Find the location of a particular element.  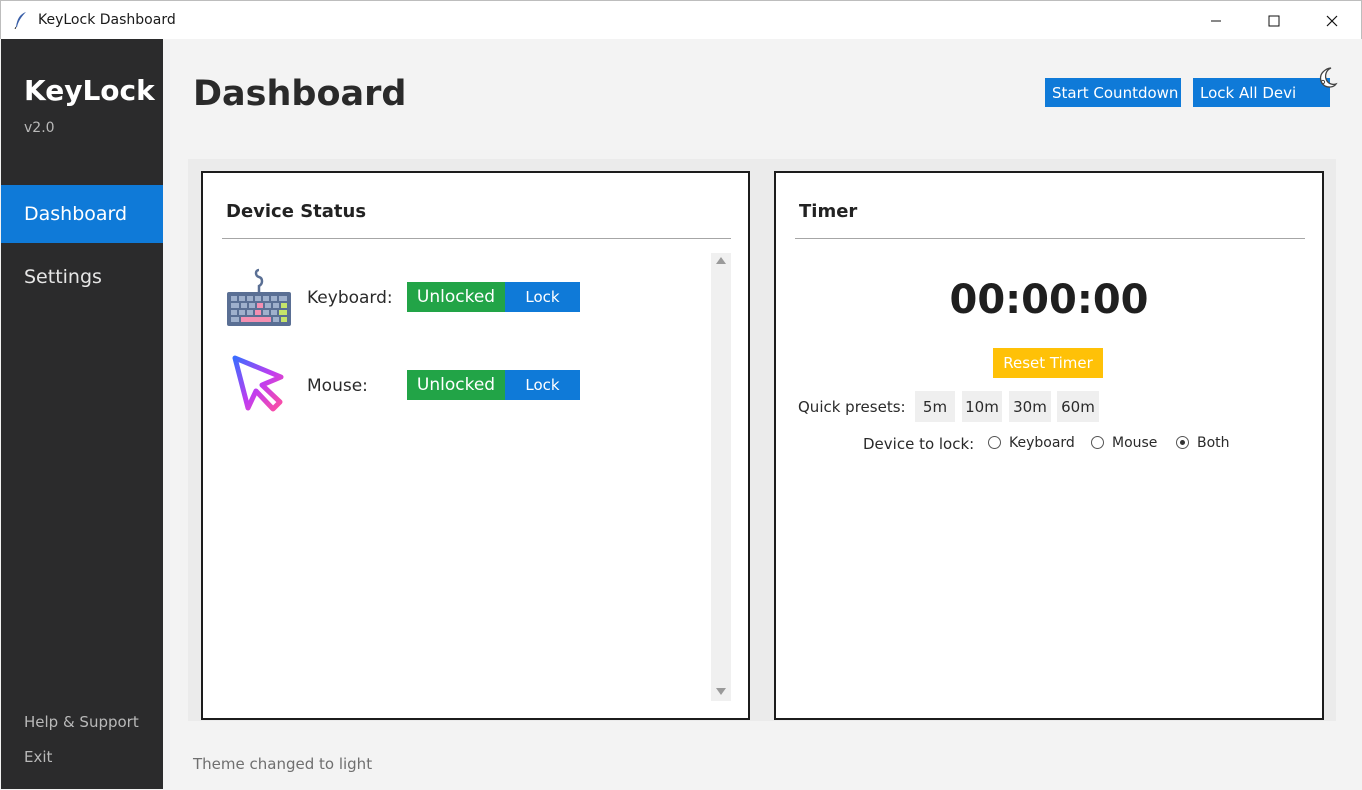

radio-keyboard-label: Keyboard is located at coordinates (1042, 443).